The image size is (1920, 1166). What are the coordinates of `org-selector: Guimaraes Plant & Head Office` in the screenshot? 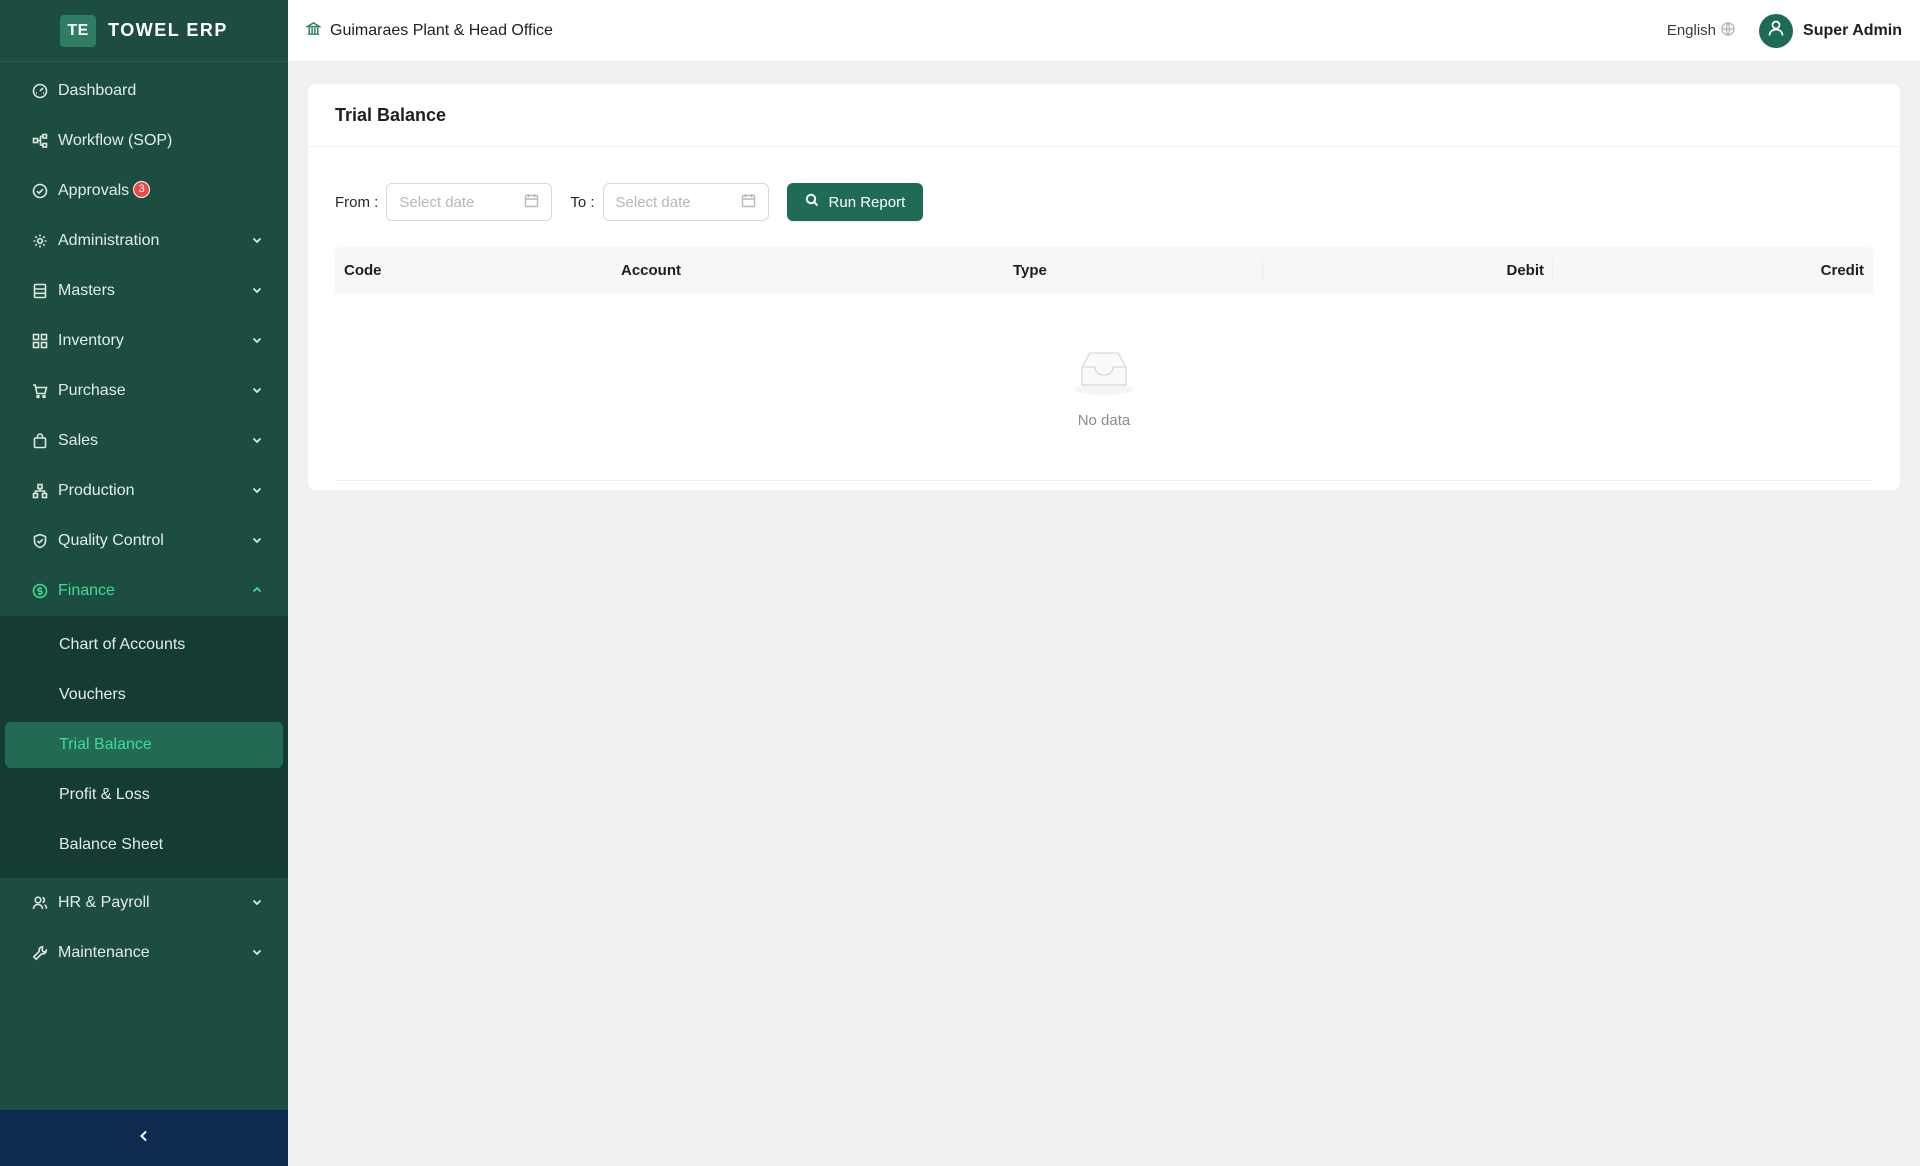 It's located at (428, 31).